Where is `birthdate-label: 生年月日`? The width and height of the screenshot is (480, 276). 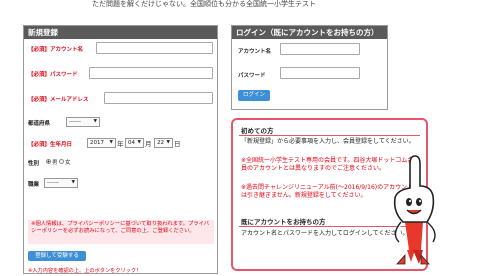
birthdate-label: 生年月日 is located at coordinates (61, 145).